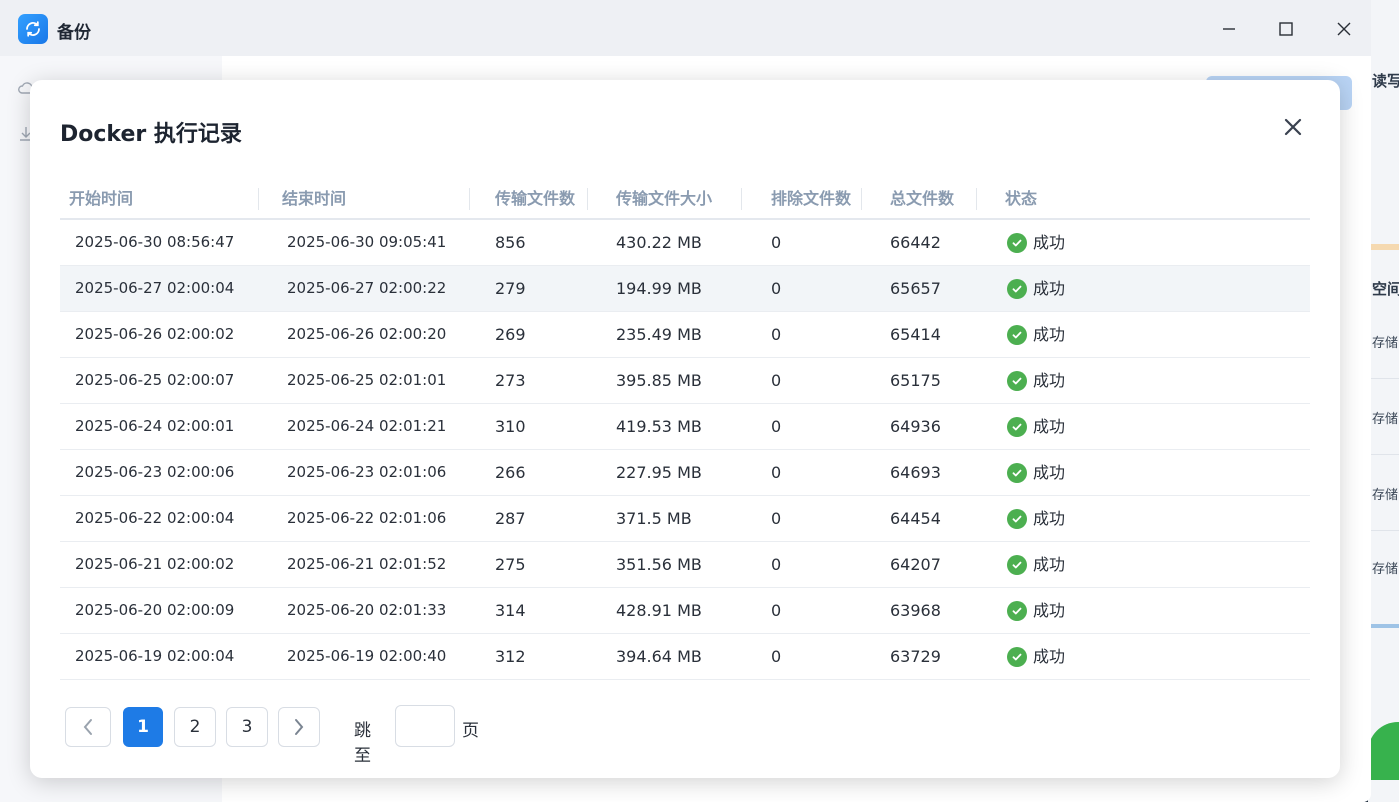  Describe the element at coordinates (88, 727) in the screenshot. I see `prev-page-button` at that location.